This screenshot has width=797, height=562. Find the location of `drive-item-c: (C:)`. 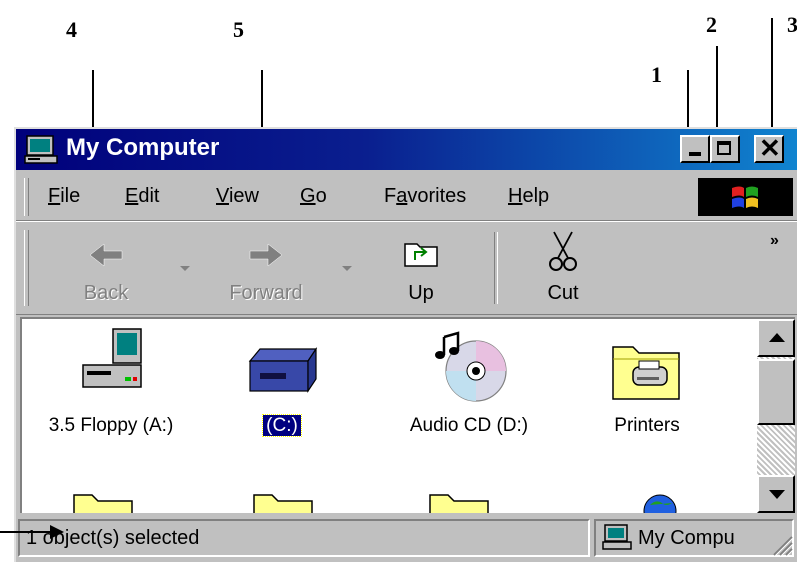

drive-item-c: (C:) is located at coordinates (282, 381).